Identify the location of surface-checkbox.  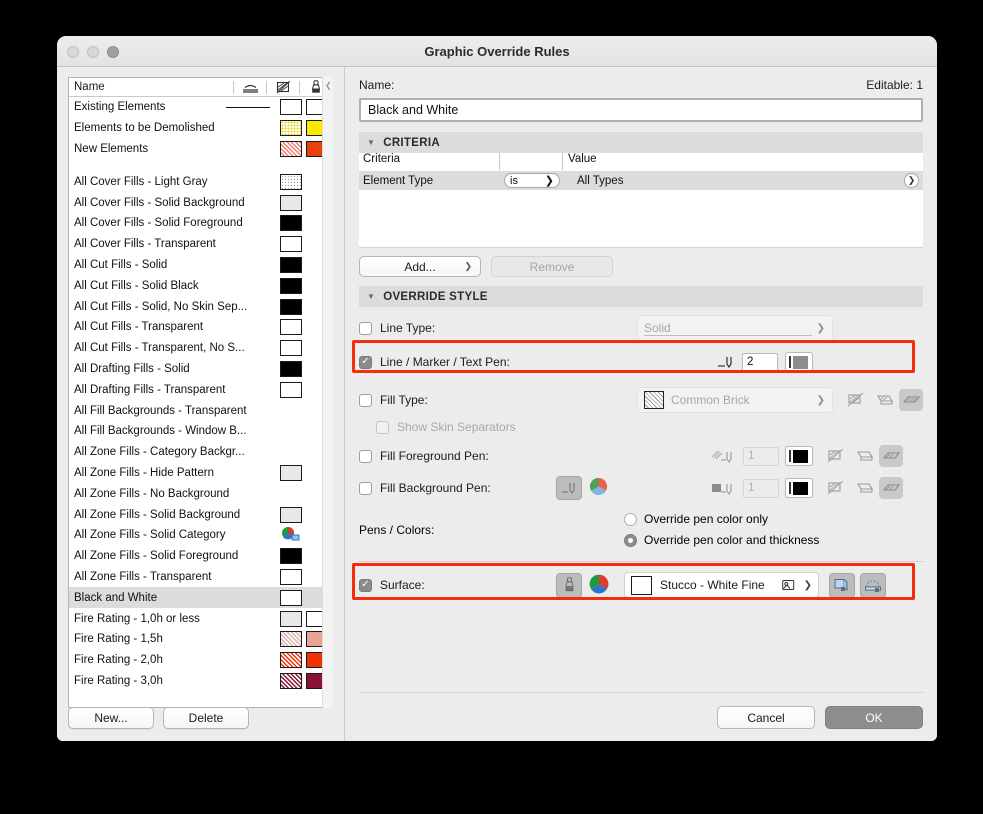
(365, 585).